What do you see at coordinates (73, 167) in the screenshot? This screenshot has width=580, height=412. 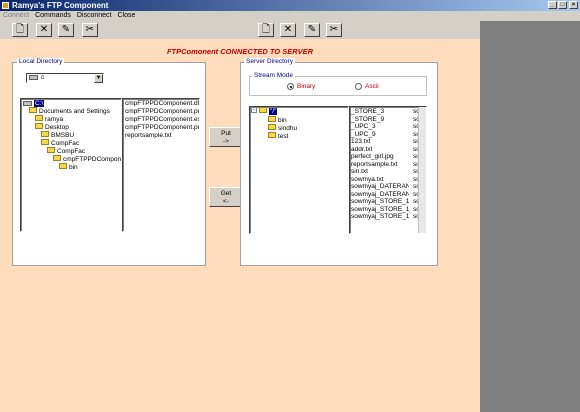 I see `local-tree-label: bin` at bounding box center [73, 167].